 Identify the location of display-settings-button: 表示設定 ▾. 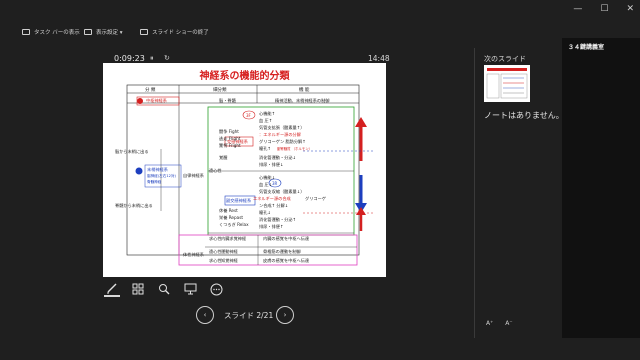
(103, 32).